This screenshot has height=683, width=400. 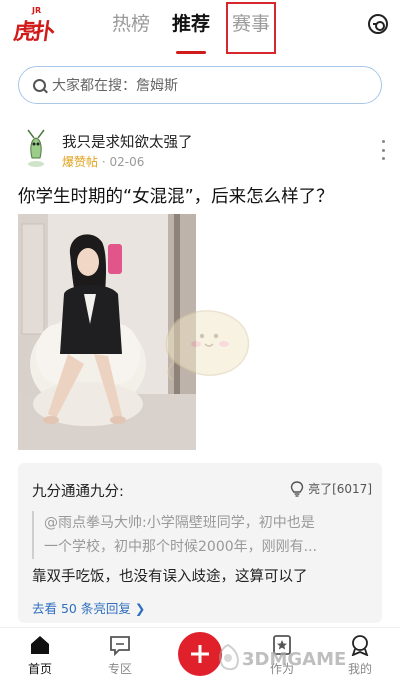 I want to click on mascot-watermark, so click(x=205, y=339).